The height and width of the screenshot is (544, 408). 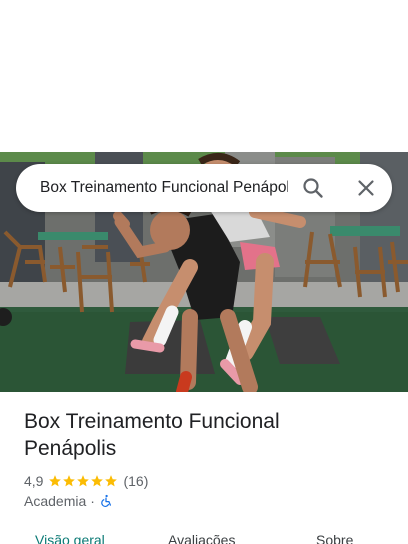 I want to click on tab-reviews: Avaliações, so click(x=201, y=538).